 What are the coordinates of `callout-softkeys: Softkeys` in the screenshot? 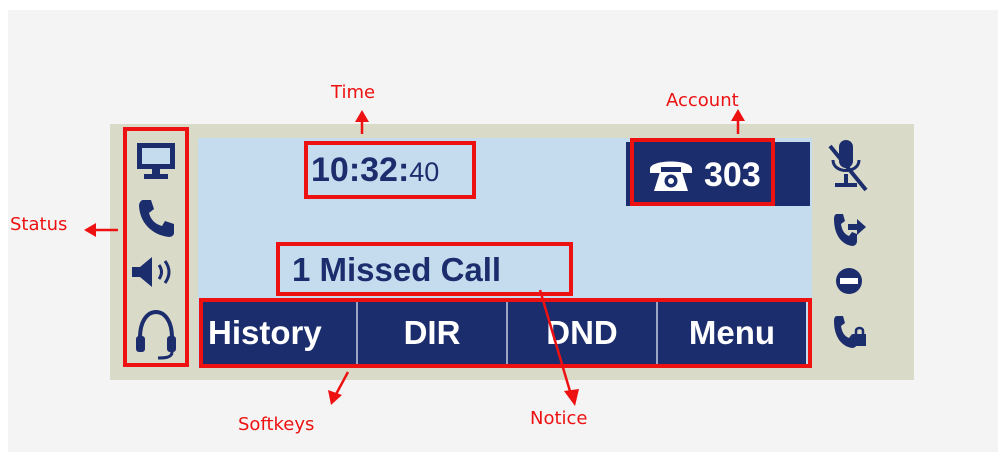 It's located at (276, 424).